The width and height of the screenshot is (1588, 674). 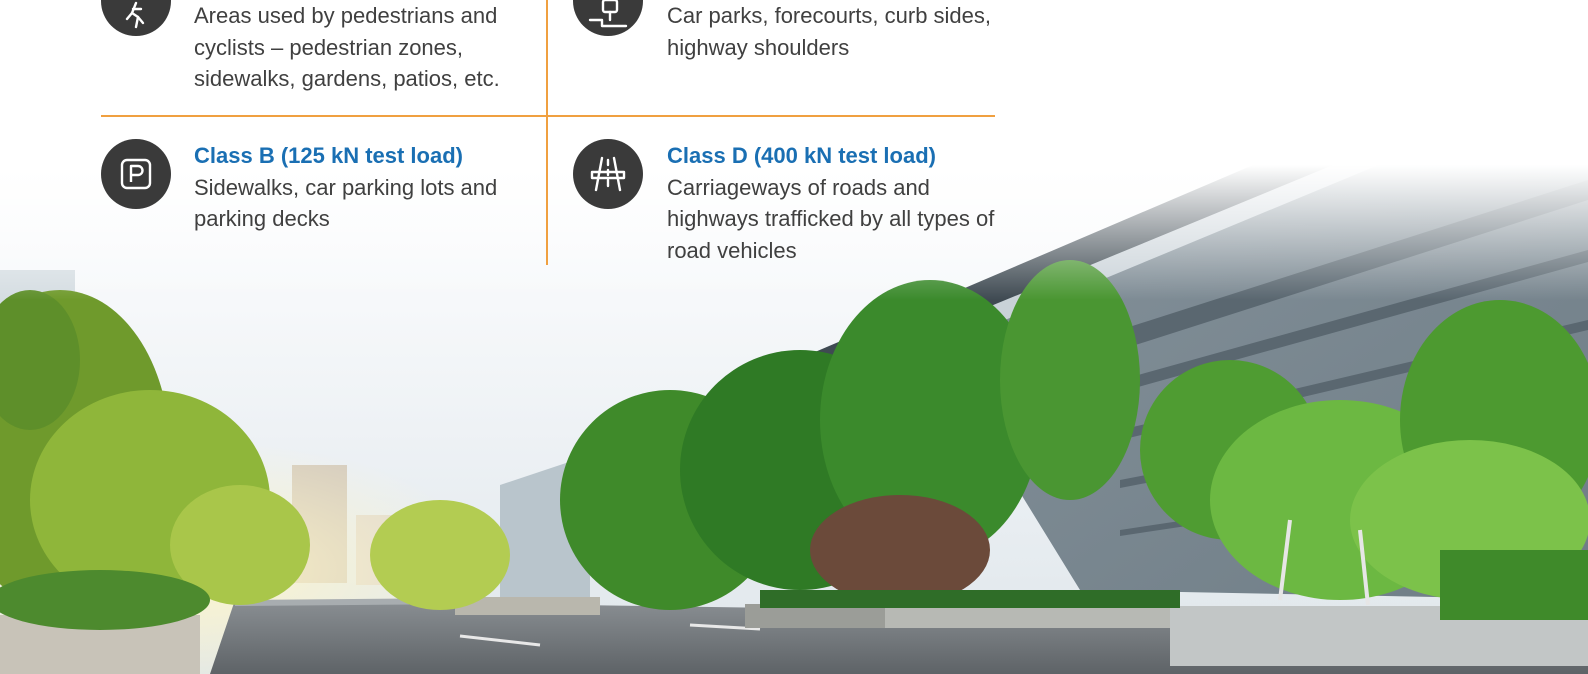 What do you see at coordinates (136, 174) in the screenshot?
I see `parking-icon` at bounding box center [136, 174].